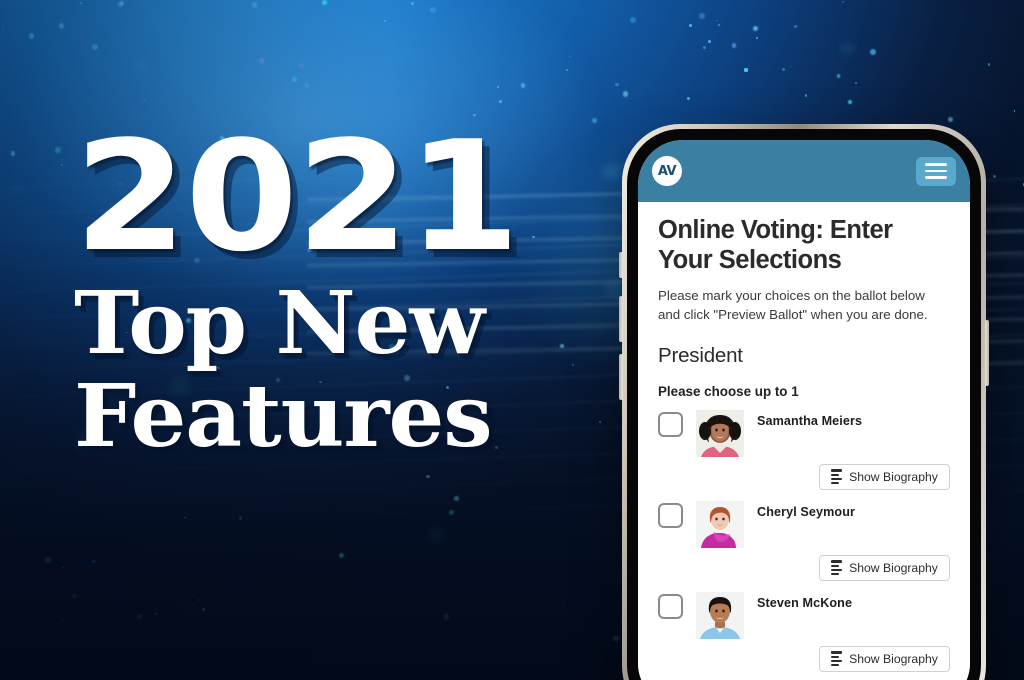  What do you see at coordinates (621, 265) in the screenshot?
I see `phone-silent-switch` at bounding box center [621, 265].